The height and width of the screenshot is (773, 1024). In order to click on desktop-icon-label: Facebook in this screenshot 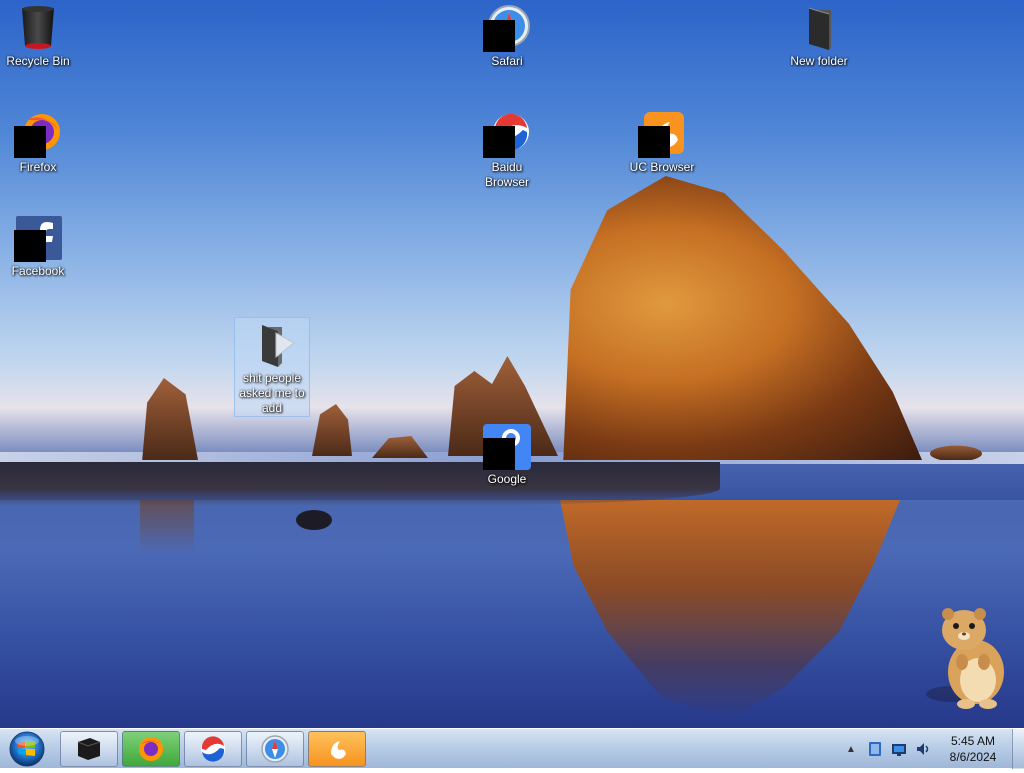, I will do `click(38, 271)`.